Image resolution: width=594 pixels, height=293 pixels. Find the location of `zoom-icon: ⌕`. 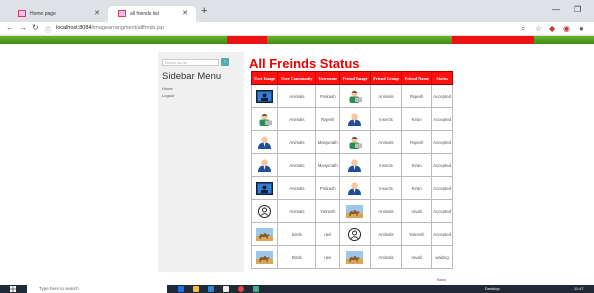

zoom-icon: ⌕ is located at coordinates (523, 29).